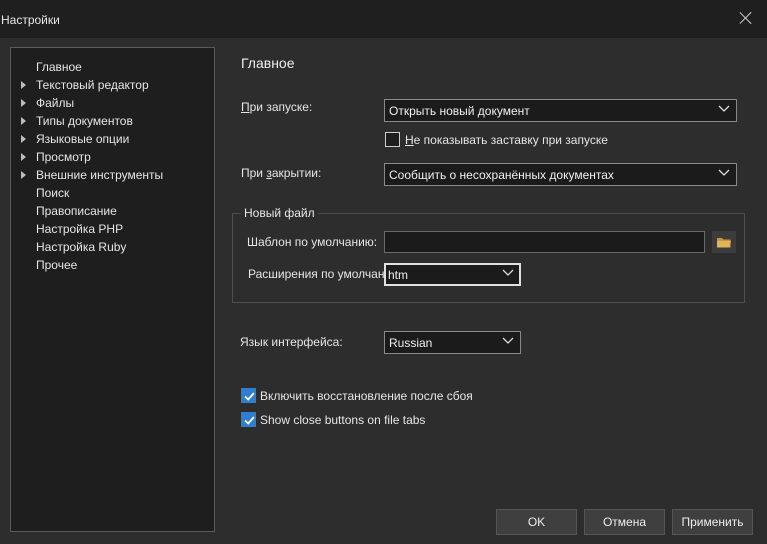  I want to click on tree-item-label: Типы документов, so click(84, 121).